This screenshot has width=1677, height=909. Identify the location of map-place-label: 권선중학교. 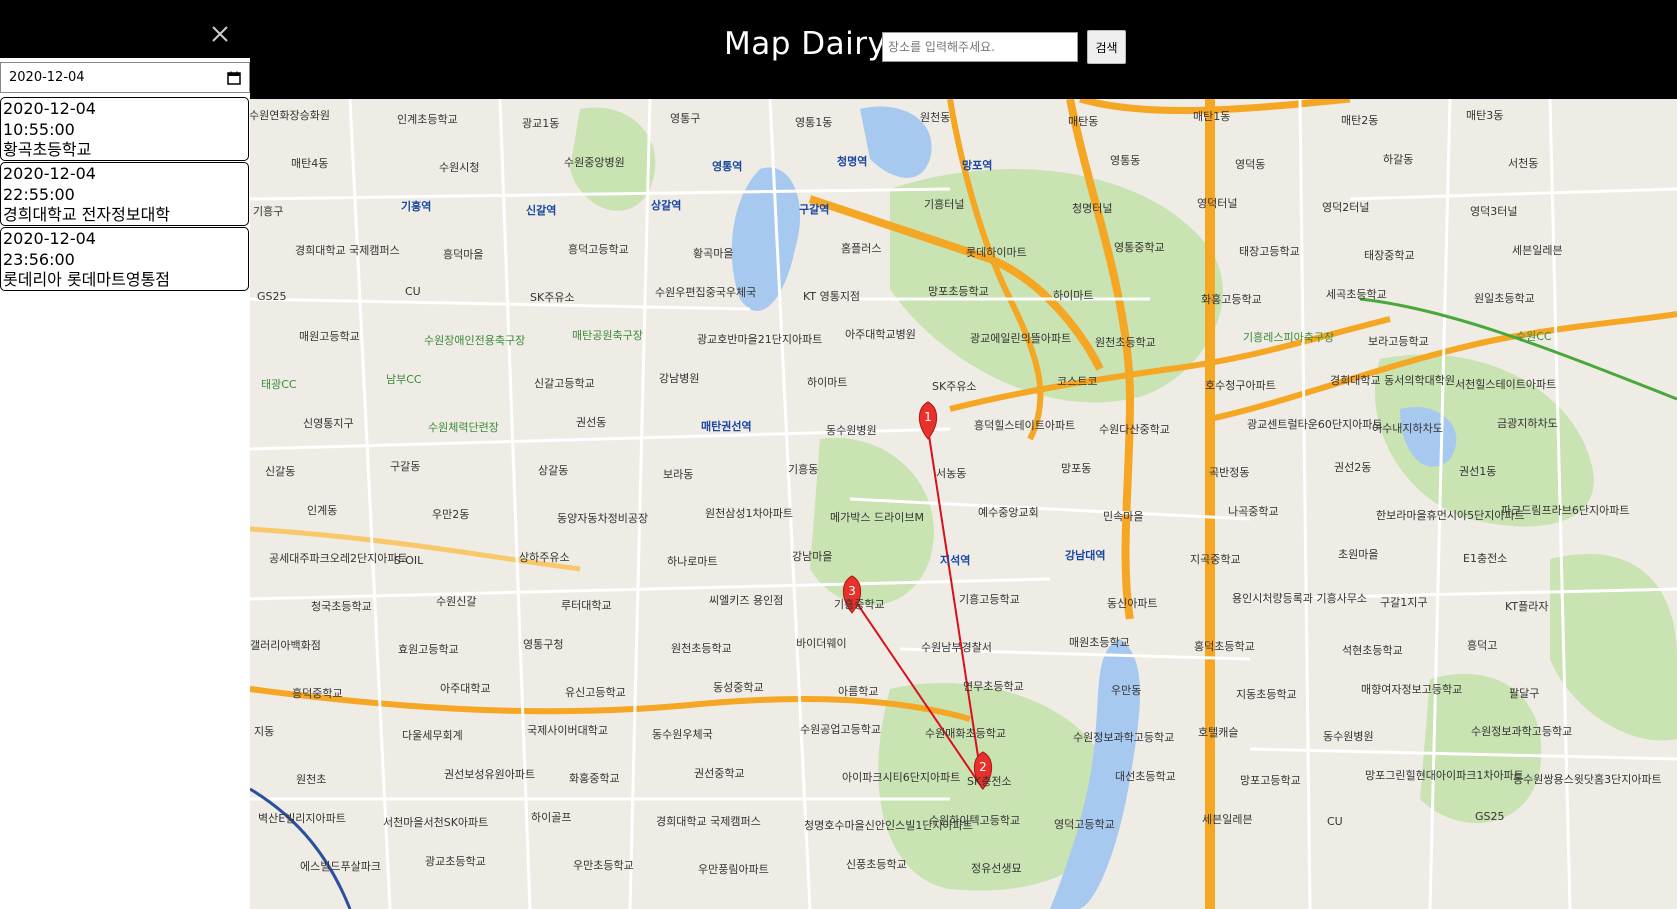
(719, 774).